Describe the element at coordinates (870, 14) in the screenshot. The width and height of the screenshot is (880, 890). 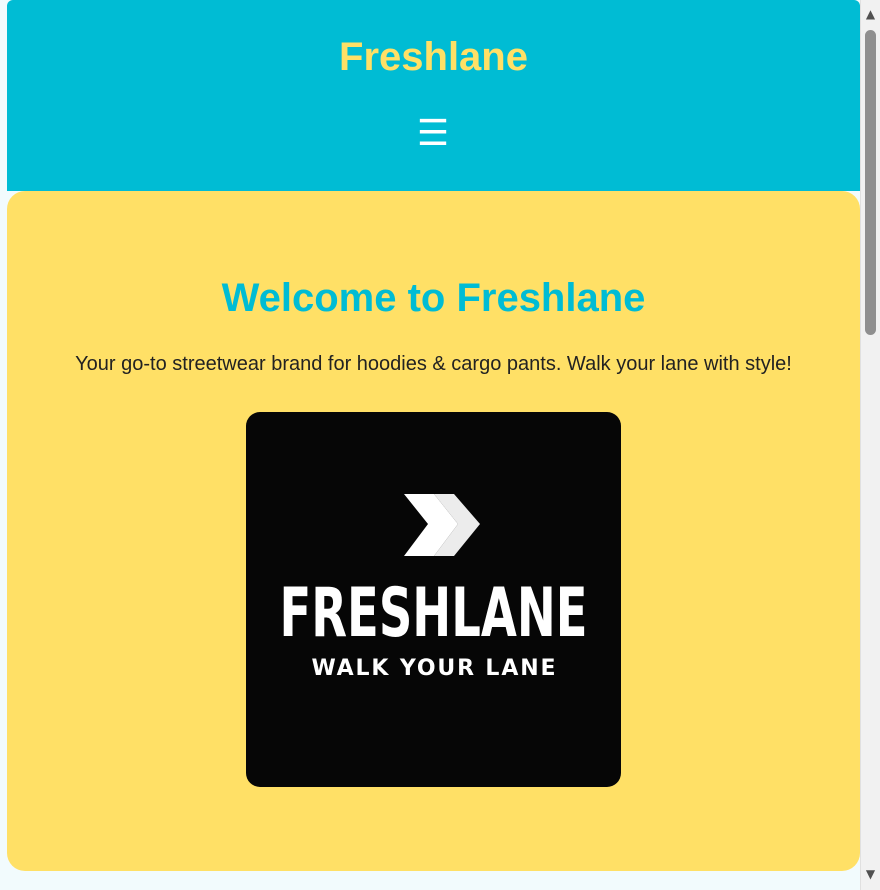
I see `scroll-up-arrow-icon: ▲` at that location.